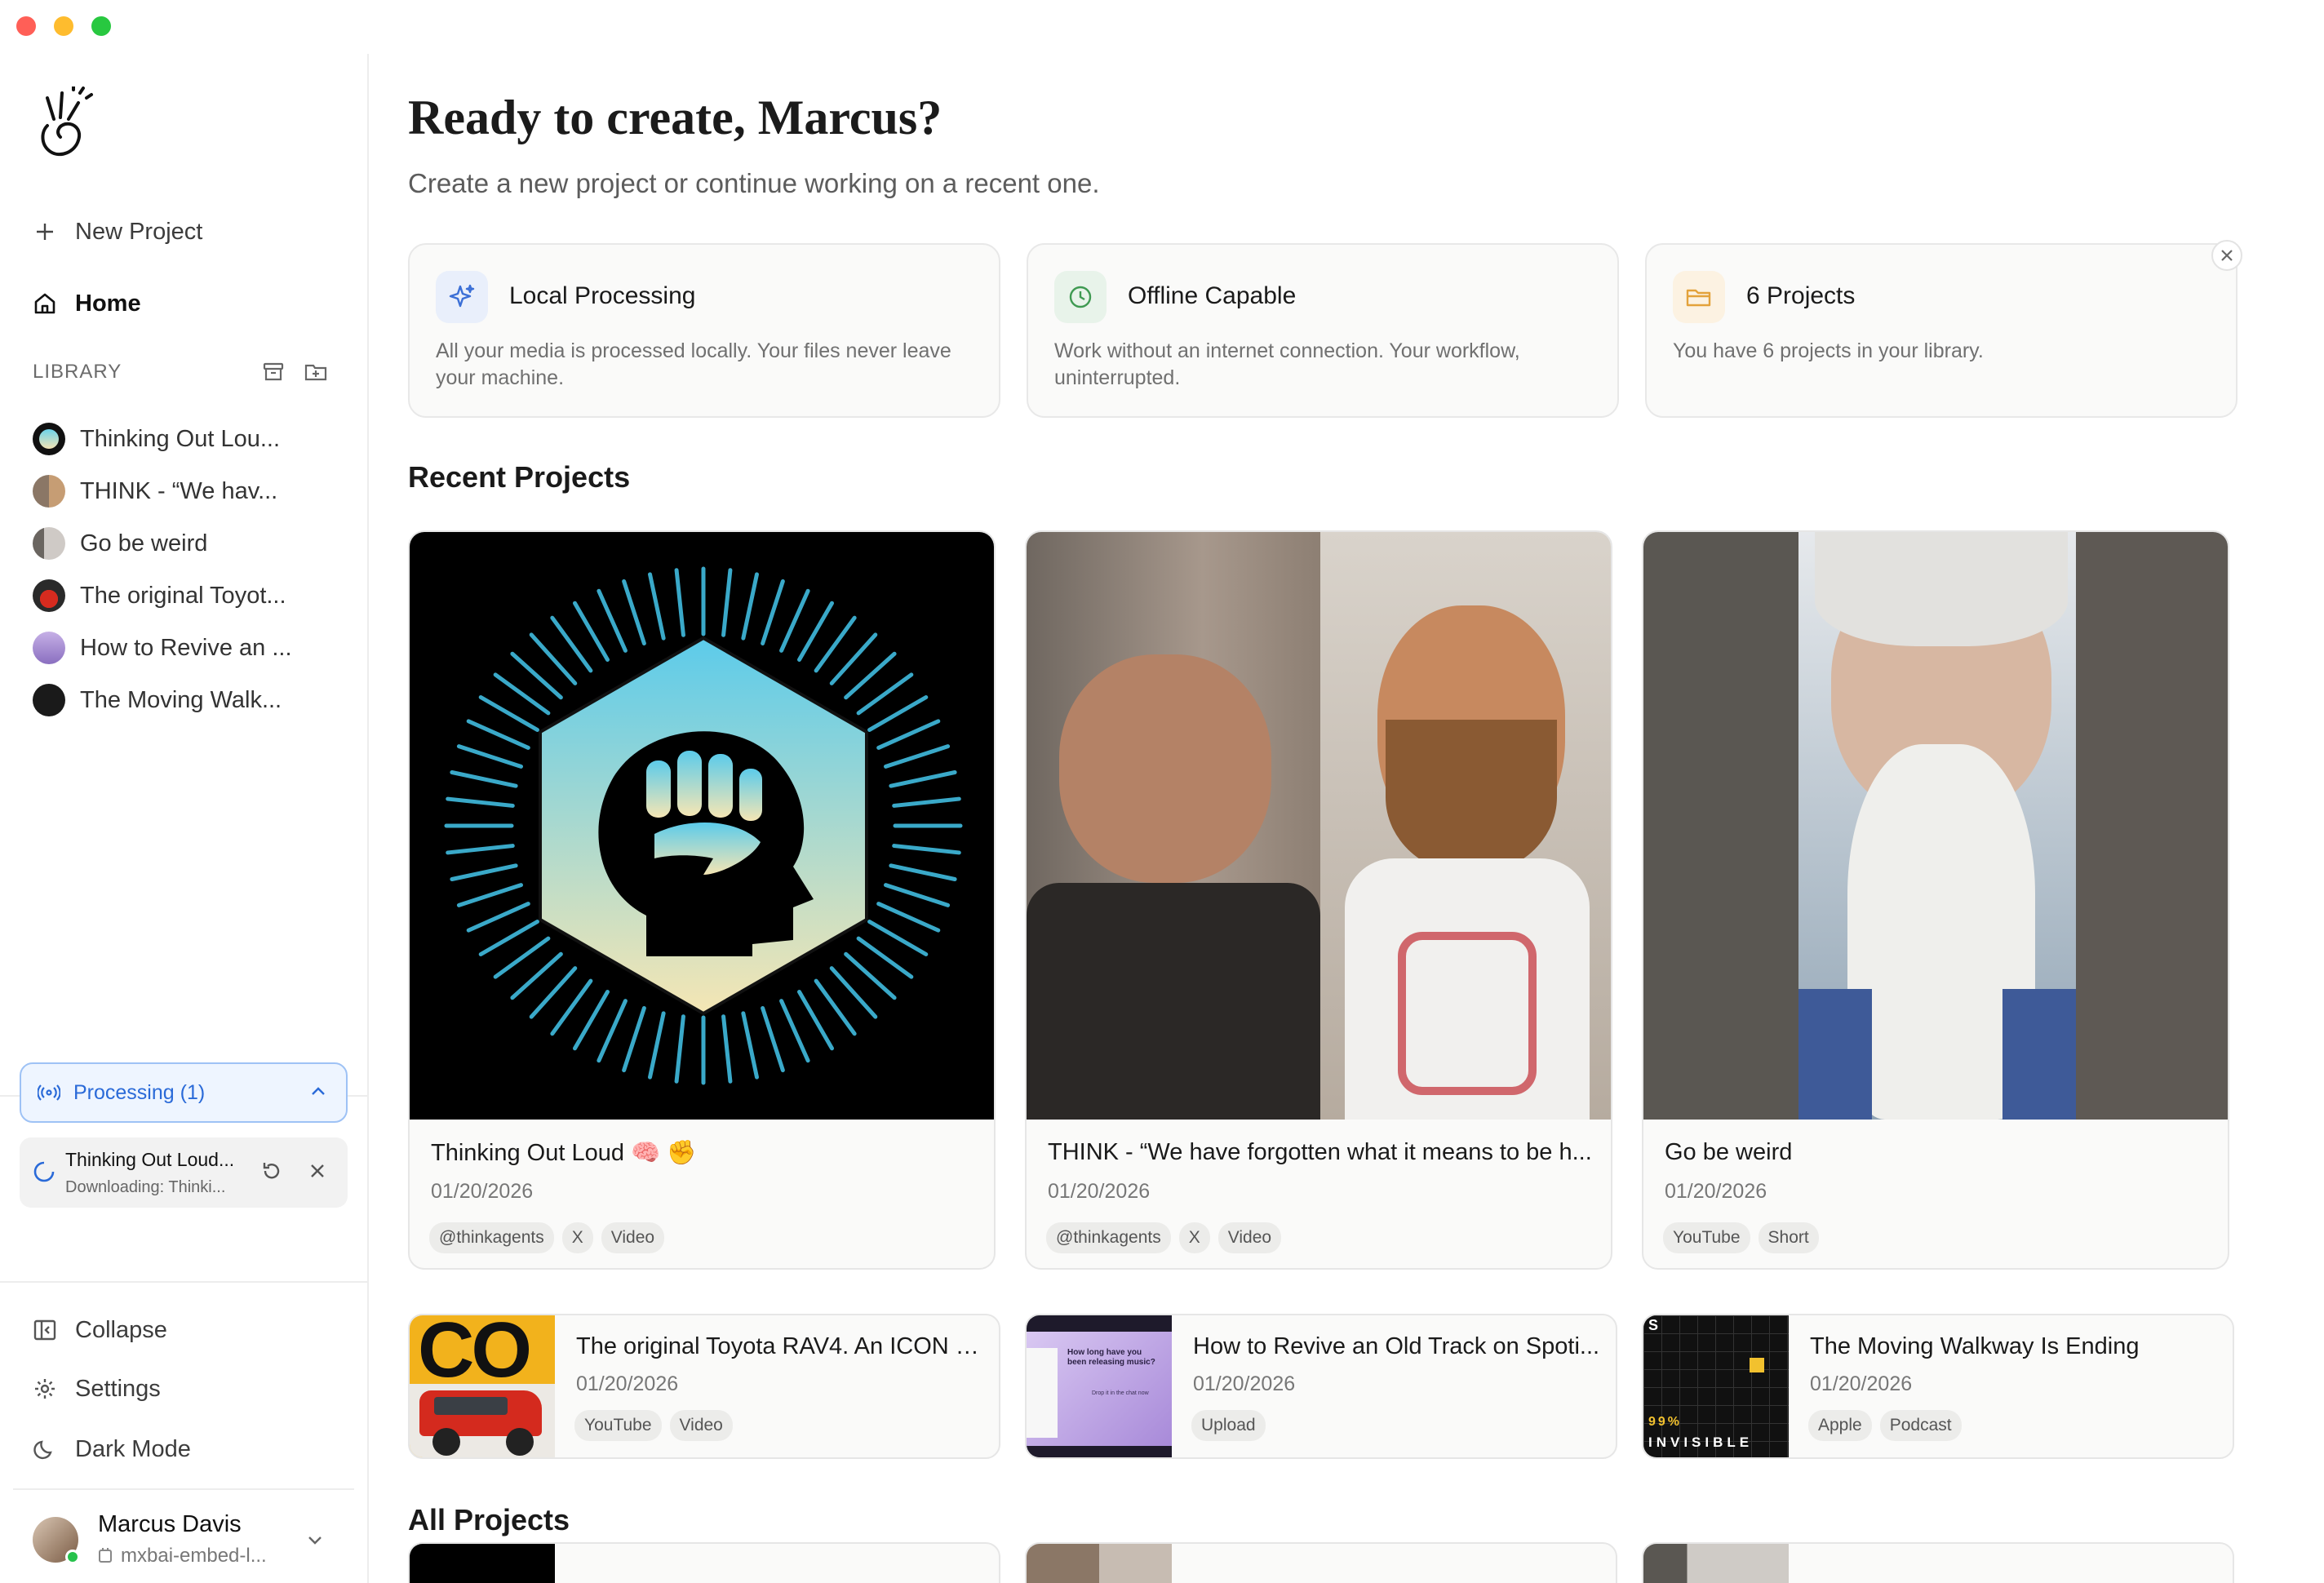 Image resolution: width=2324 pixels, height=1583 pixels. What do you see at coordinates (108, 303) in the screenshot?
I see `home-label: Home` at bounding box center [108, 303].